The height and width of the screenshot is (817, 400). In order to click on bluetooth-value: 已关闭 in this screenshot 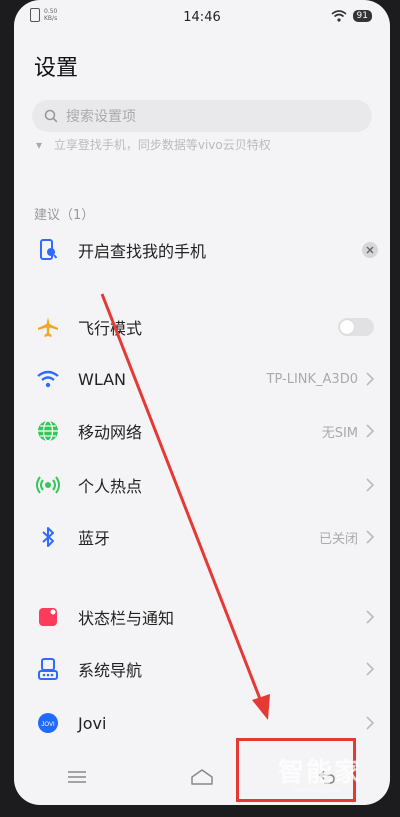, I will do `click(338, 539)`.